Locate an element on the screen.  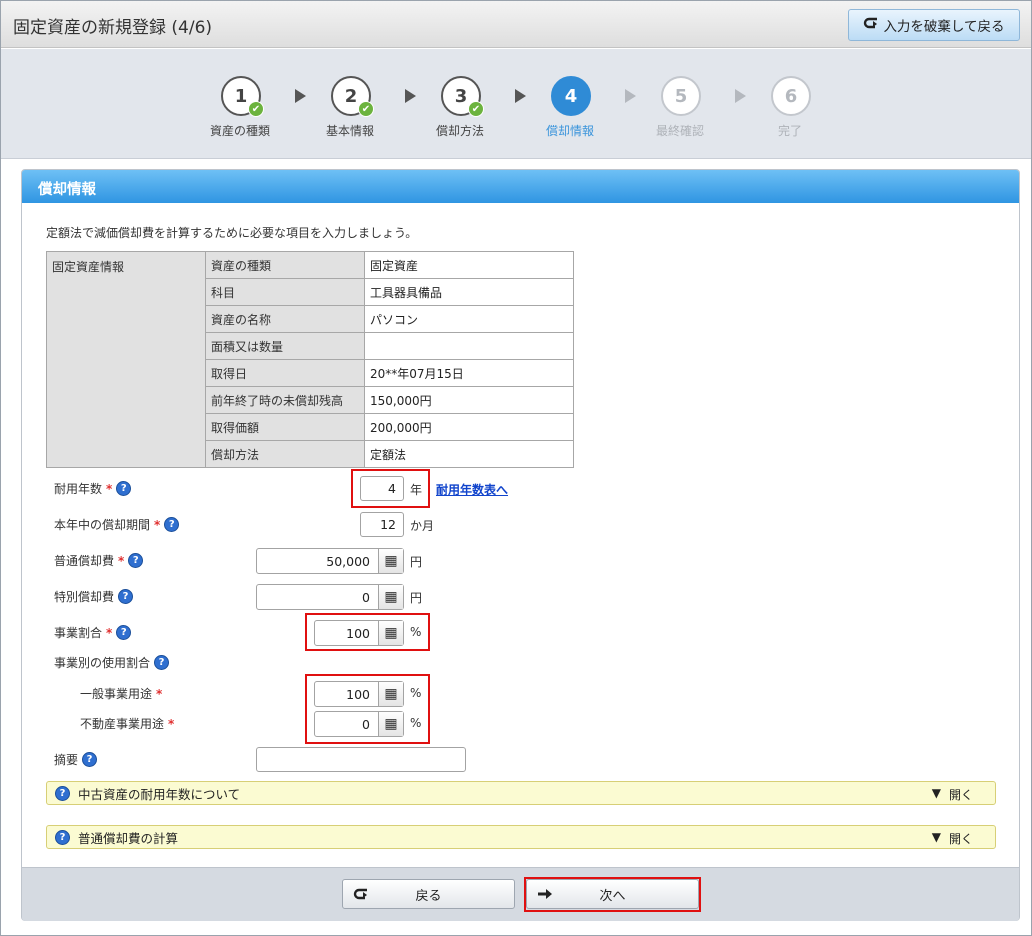
accordion-used-asset-life: ? 中古資産の耐用年数について ▼ 開く is located at coordinates (521, 793).